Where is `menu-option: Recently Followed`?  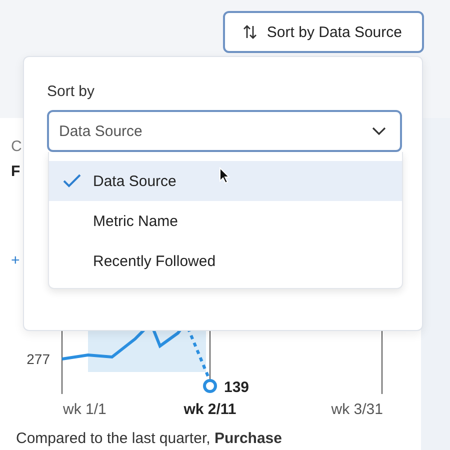 menu-option: Recently Followed is located at coordinates (225, 261).